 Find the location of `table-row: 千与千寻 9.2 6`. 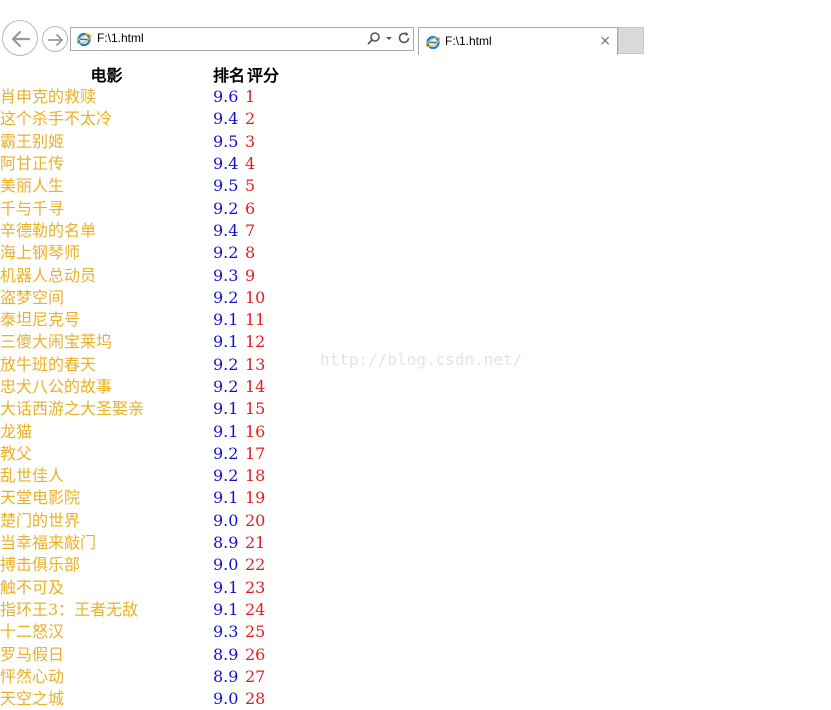

table-row: 千与千寻 9.2 6 is located at coordinates (140, 208).